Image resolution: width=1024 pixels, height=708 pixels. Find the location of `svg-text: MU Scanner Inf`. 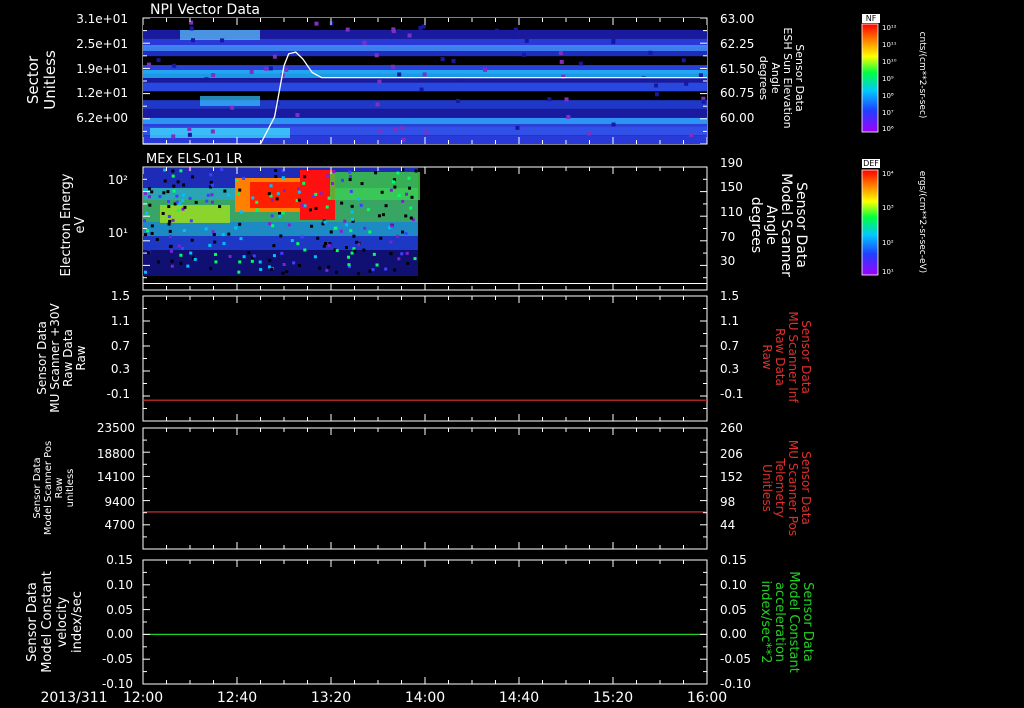

svg-text: MU Scanner Inf is located at coordinates (793, 357).